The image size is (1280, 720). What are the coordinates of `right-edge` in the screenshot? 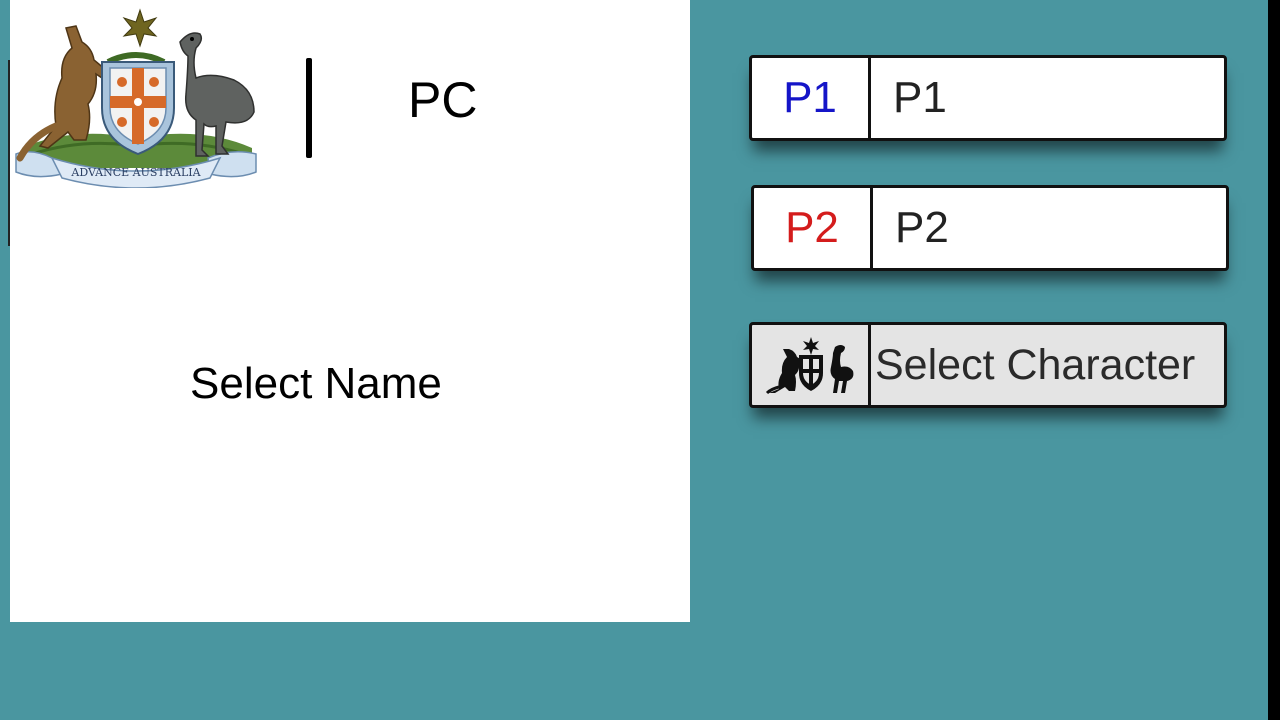 It's located at (1274, 360).